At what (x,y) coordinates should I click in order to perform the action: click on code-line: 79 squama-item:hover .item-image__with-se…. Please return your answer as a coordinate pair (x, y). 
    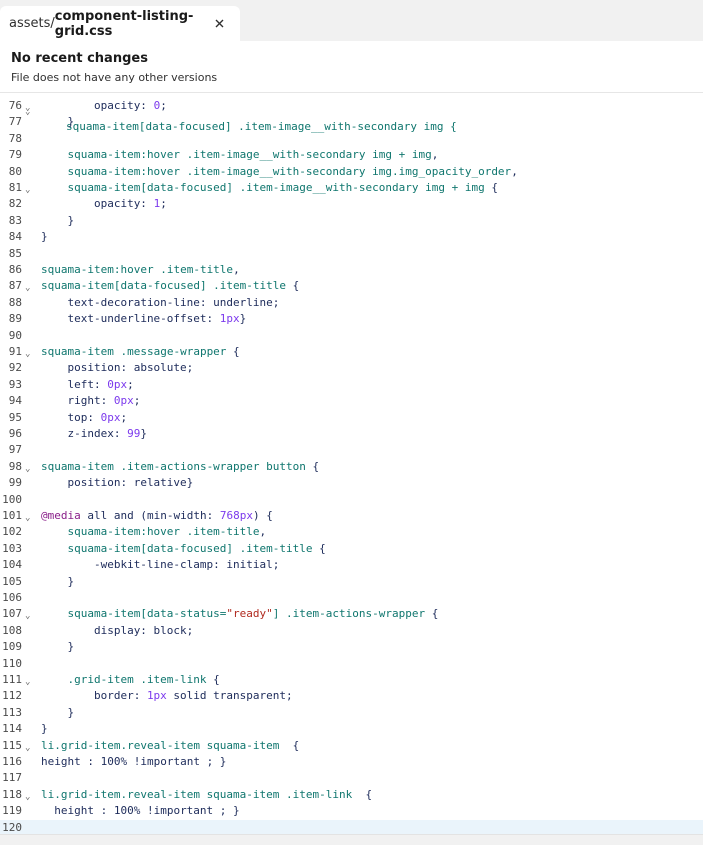
    Looking at the image, I should click on (351, 155).